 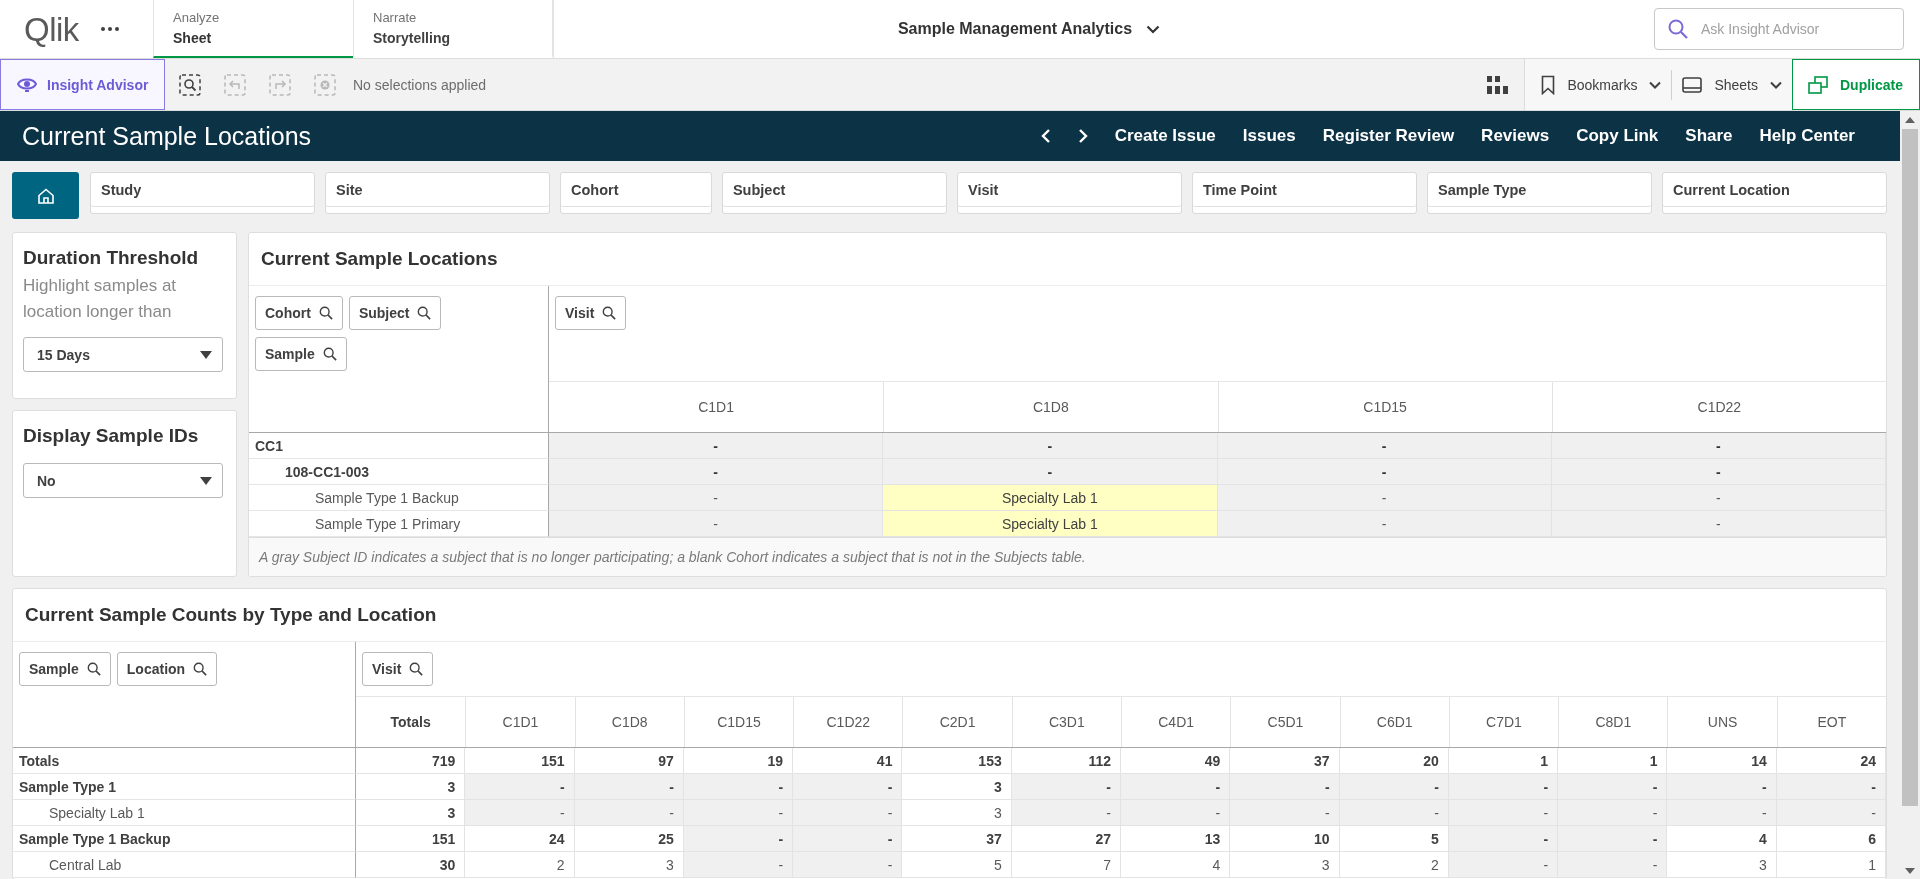 What do you see at coordinates (1394, 839) in the screenshot?
I see `table-cell: 5` at bounding box center [1394, 839].